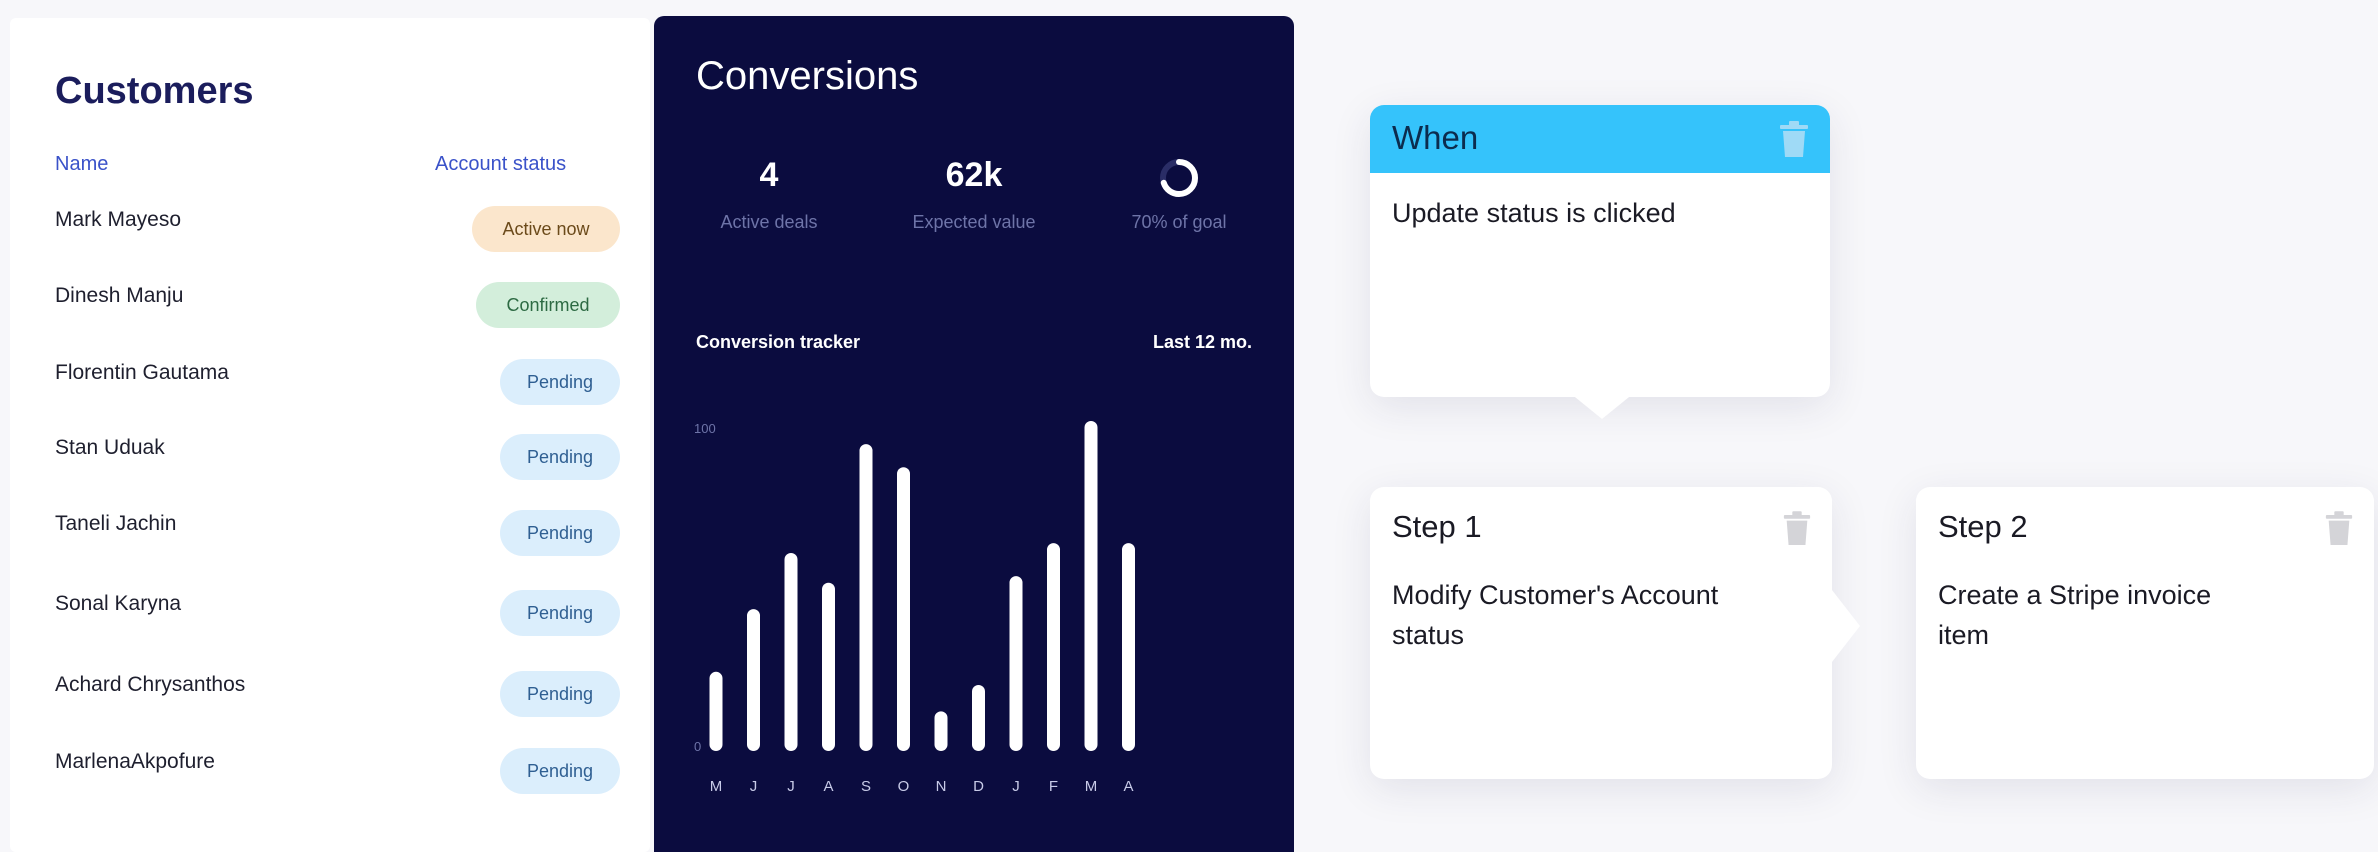 This screenshot has width=2378, height=852. I want to click on tracker-range-selector: Last 12 mo., so click(1202, 342).